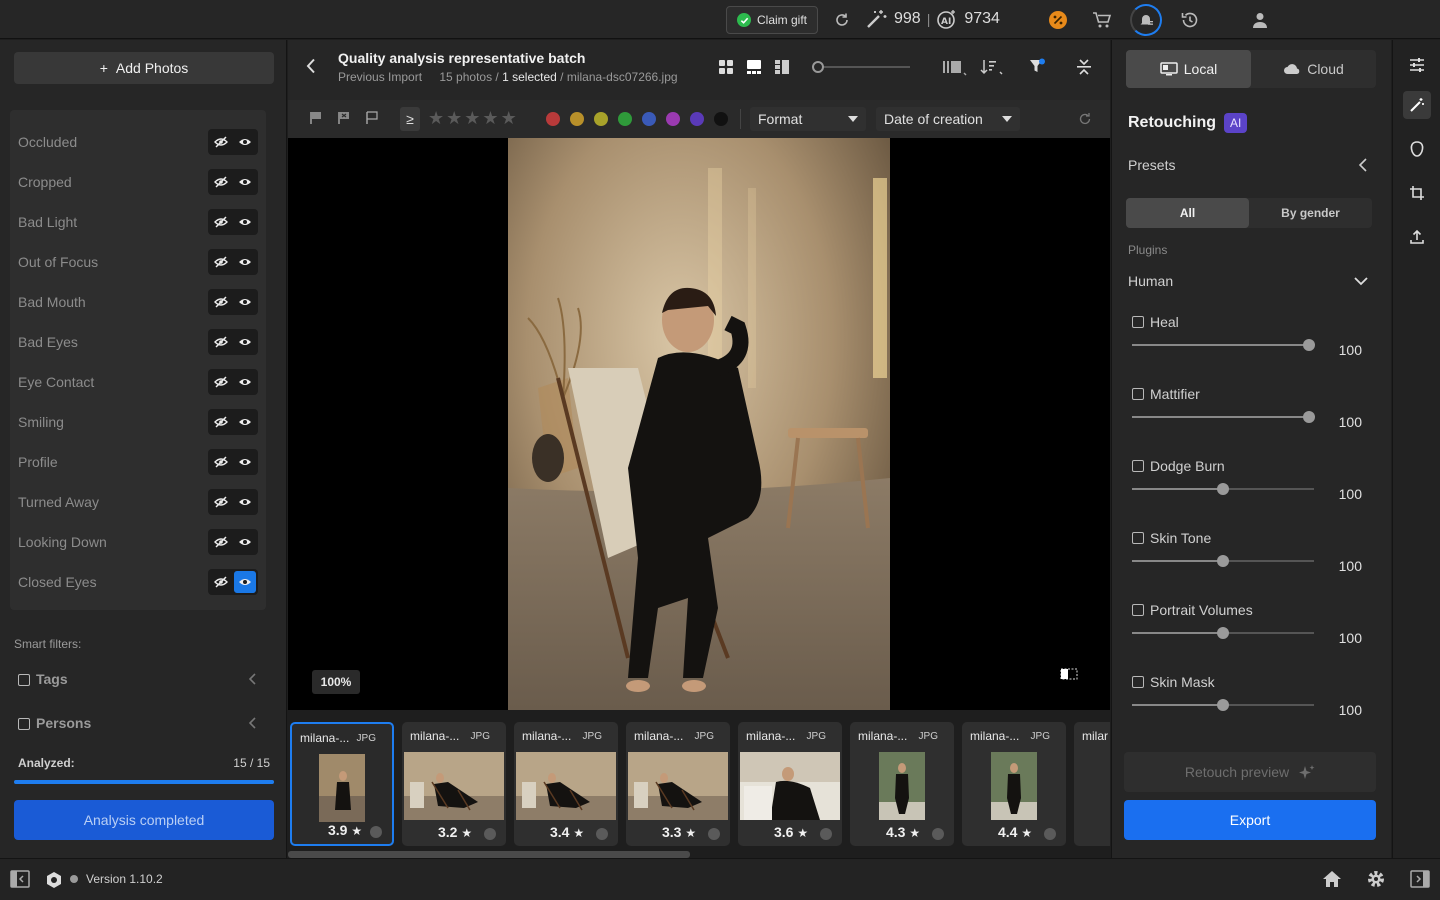 Image resolution: width=1440 pixels, height=900 pixels. I want to click on pick-flag-icon, so click(316, 118).